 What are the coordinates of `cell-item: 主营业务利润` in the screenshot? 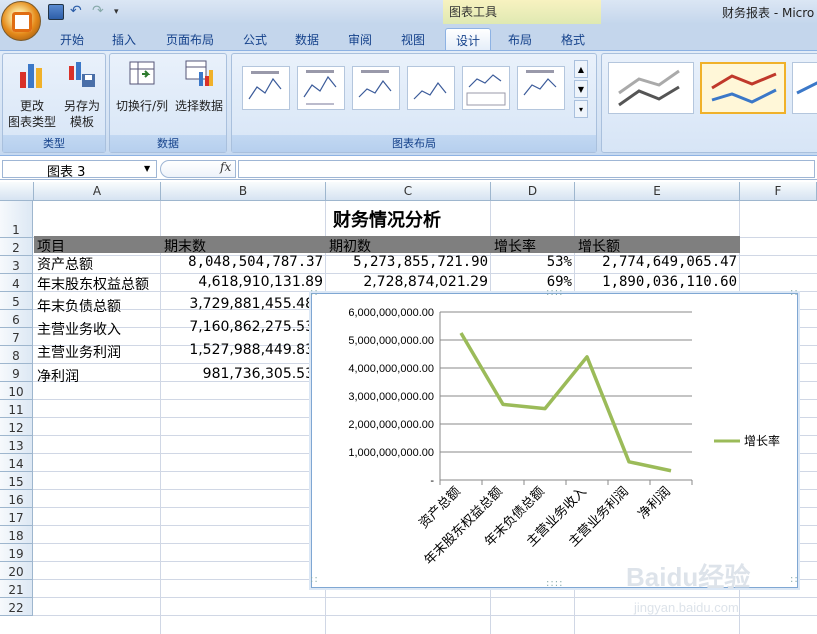 It's located at (79, 352).